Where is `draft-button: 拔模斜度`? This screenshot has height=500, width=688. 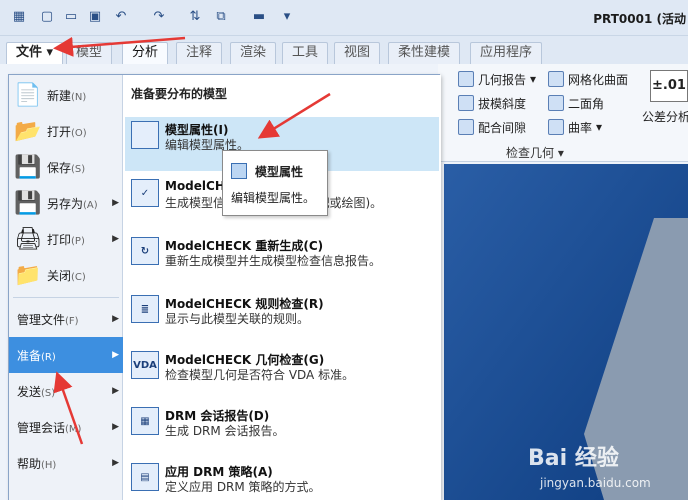
draft-button: 拔模斜度 is located at coordinates (492, 103).